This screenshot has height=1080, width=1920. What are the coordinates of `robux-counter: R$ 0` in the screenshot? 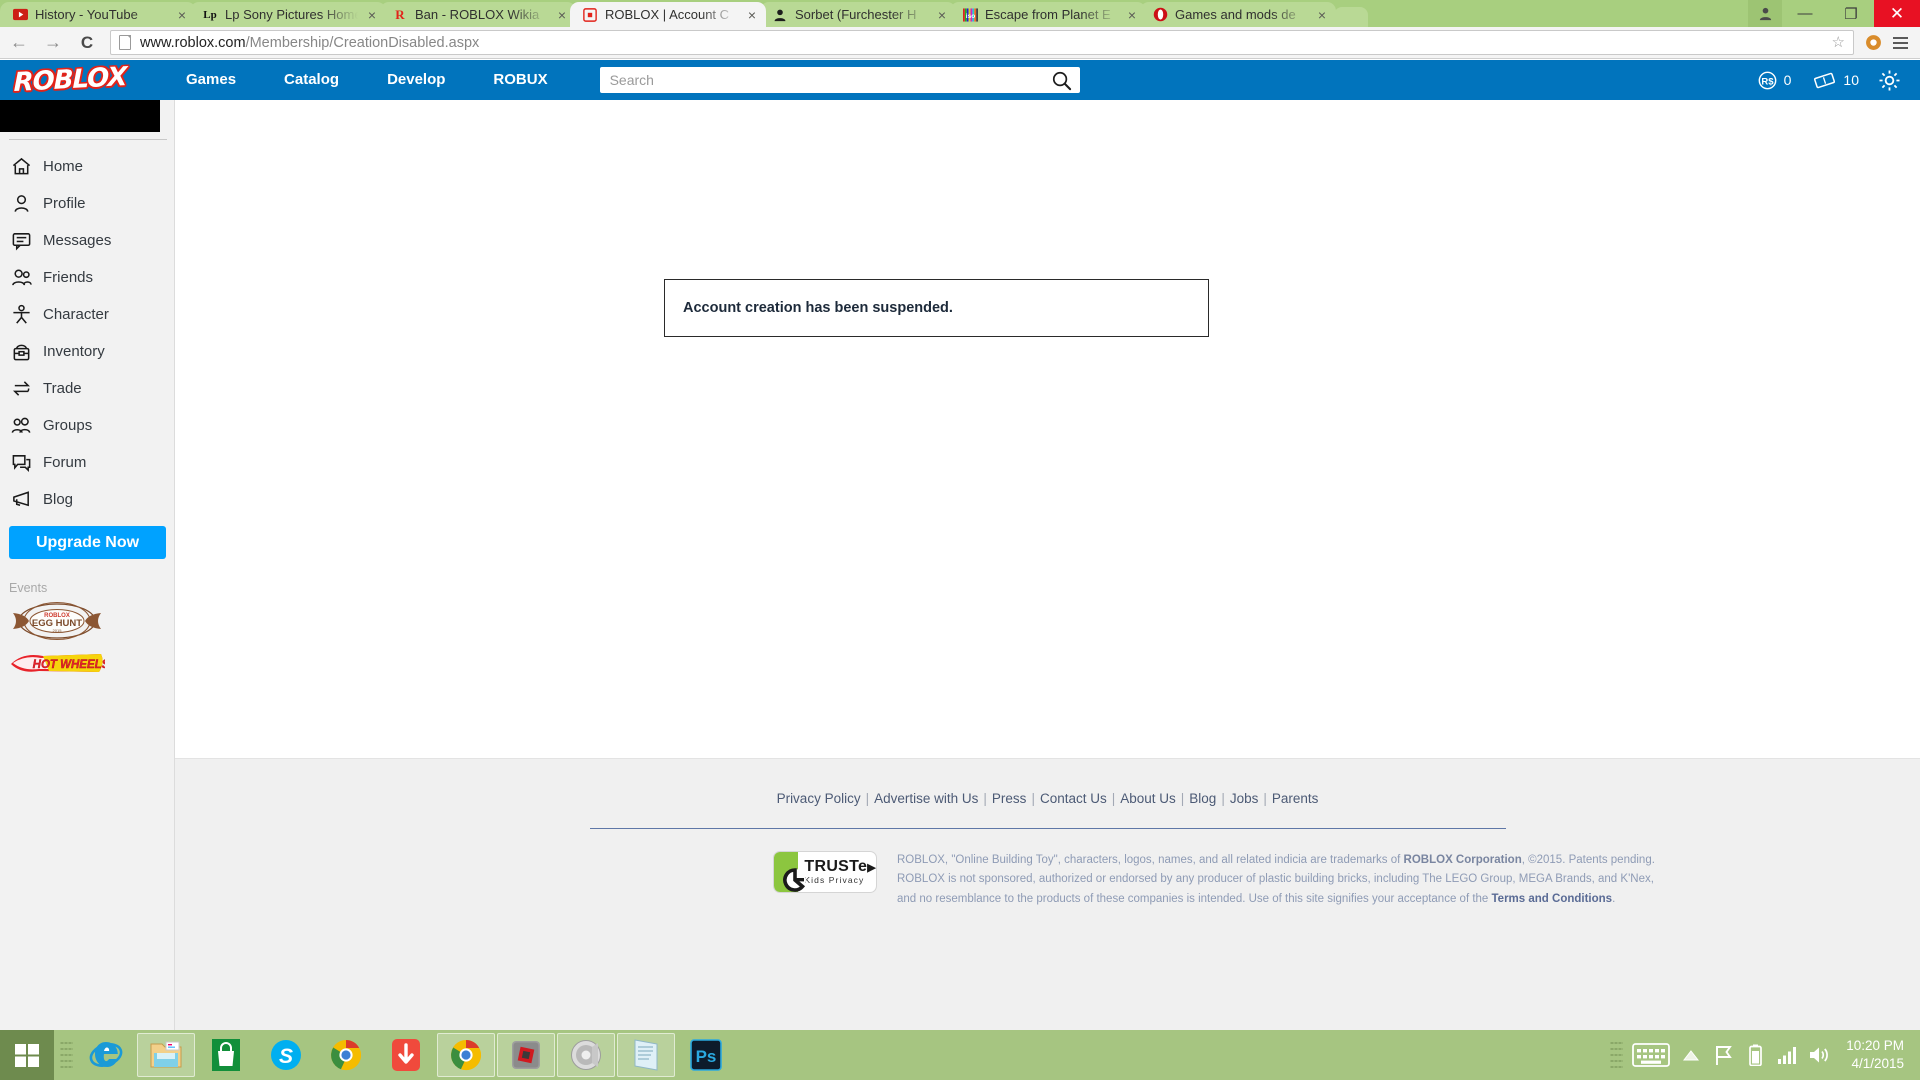 It's located at (1775, 80).